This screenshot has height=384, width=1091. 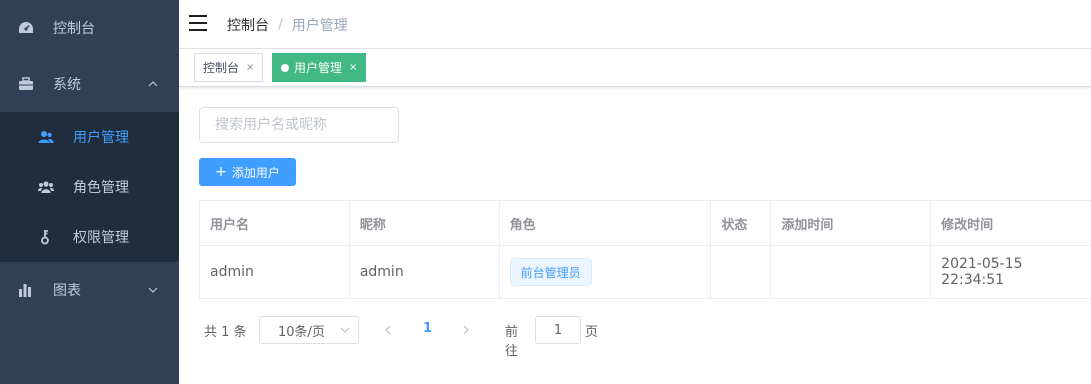 What do you see at coordinates (851, 223) in the screenshot?
I see `column-header-created: 添加时间` at bounding box center [851, 223].